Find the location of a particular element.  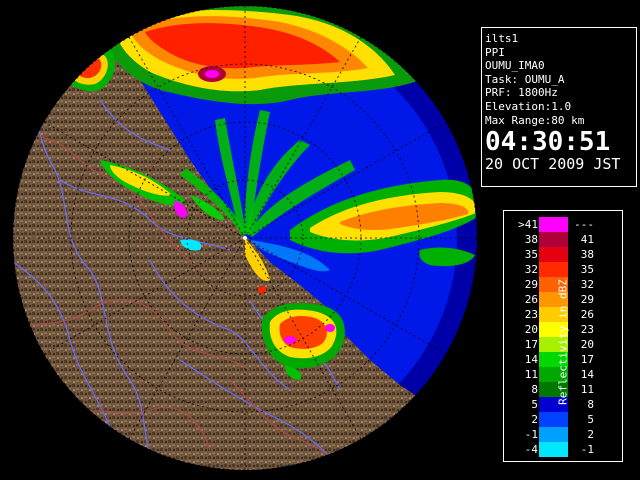

info-elevation: Elevation:1.0 is located at coordinates (528, 106).